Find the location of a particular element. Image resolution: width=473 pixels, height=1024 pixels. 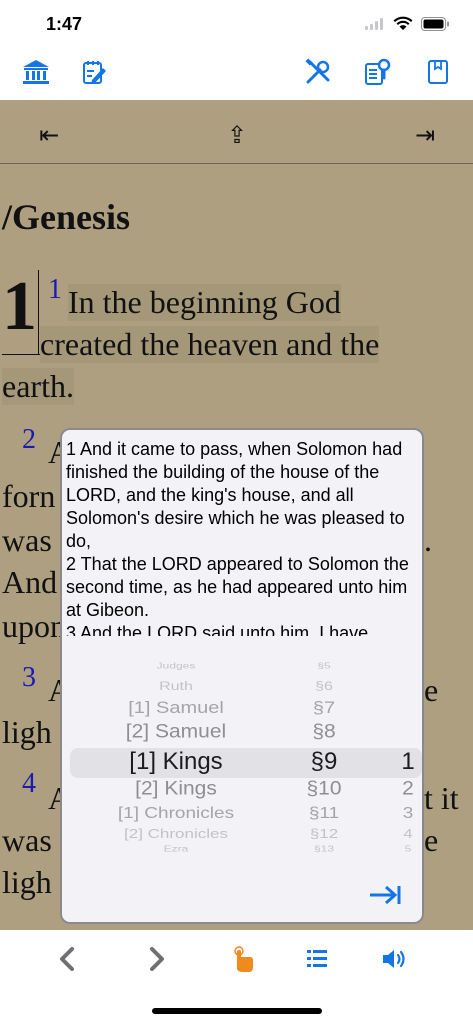

arrow-right-to-bar-icon: ⇥ is located at coordinates (425, 135).